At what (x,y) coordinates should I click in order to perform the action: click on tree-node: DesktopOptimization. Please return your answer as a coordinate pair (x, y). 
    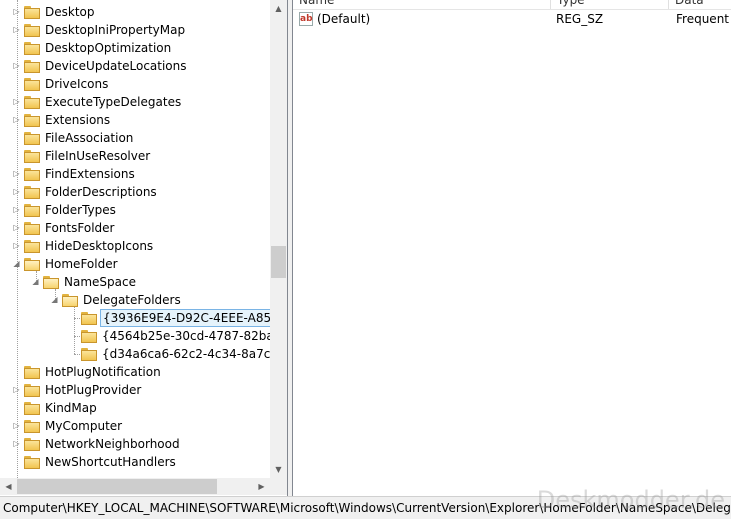
    Looking at the image, I should click on (135, 48).